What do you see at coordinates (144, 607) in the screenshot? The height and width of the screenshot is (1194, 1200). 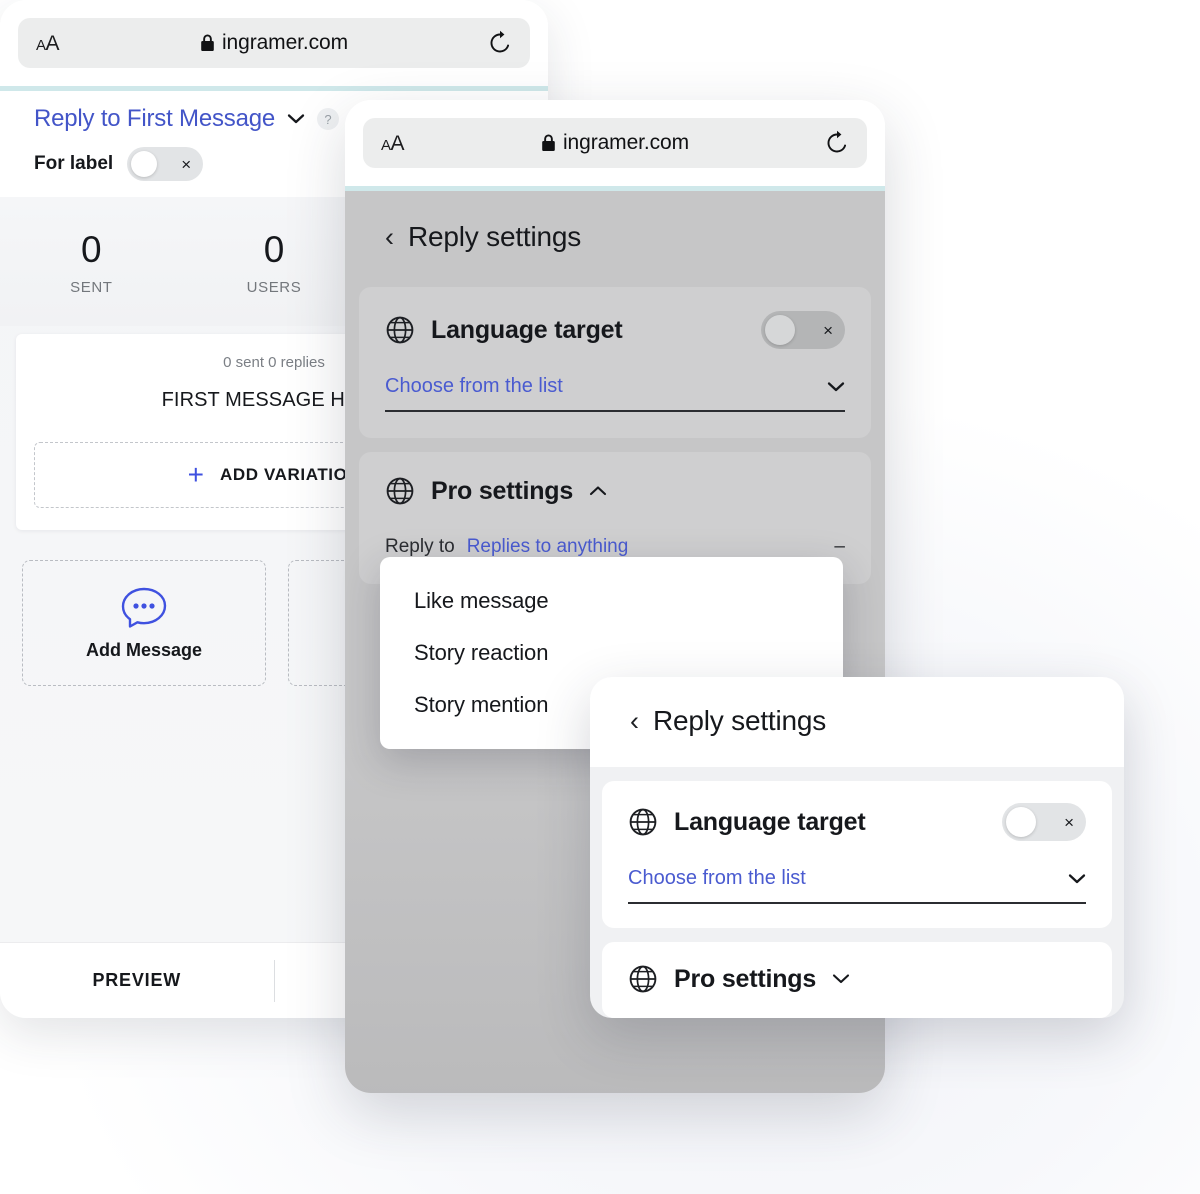 I see `chat-bubble-icon` at bounding box center [144, 607].